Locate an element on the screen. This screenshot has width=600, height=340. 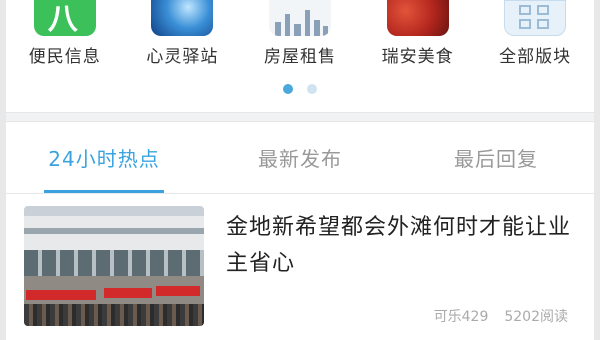
category-label: 瑞安美食 is located at coordinates (417, 57).